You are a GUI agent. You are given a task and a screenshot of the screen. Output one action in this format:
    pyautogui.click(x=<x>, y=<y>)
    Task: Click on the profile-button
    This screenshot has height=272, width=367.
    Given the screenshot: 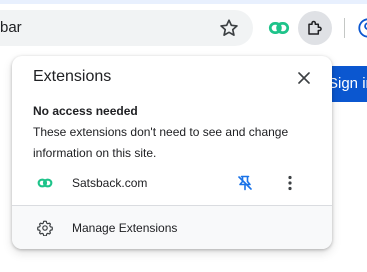 What is the action you would take?
    pyautogui.click(x=362, y=28)
    